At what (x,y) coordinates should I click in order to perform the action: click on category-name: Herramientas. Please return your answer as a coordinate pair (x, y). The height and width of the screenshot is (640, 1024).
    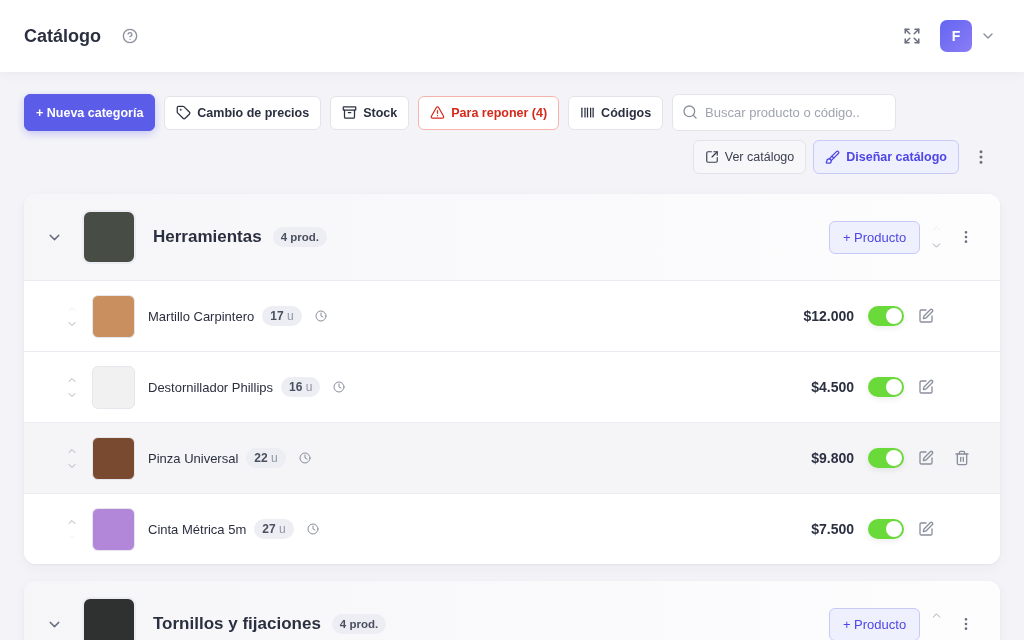
    Looking at the image, I should click on (207, 237).